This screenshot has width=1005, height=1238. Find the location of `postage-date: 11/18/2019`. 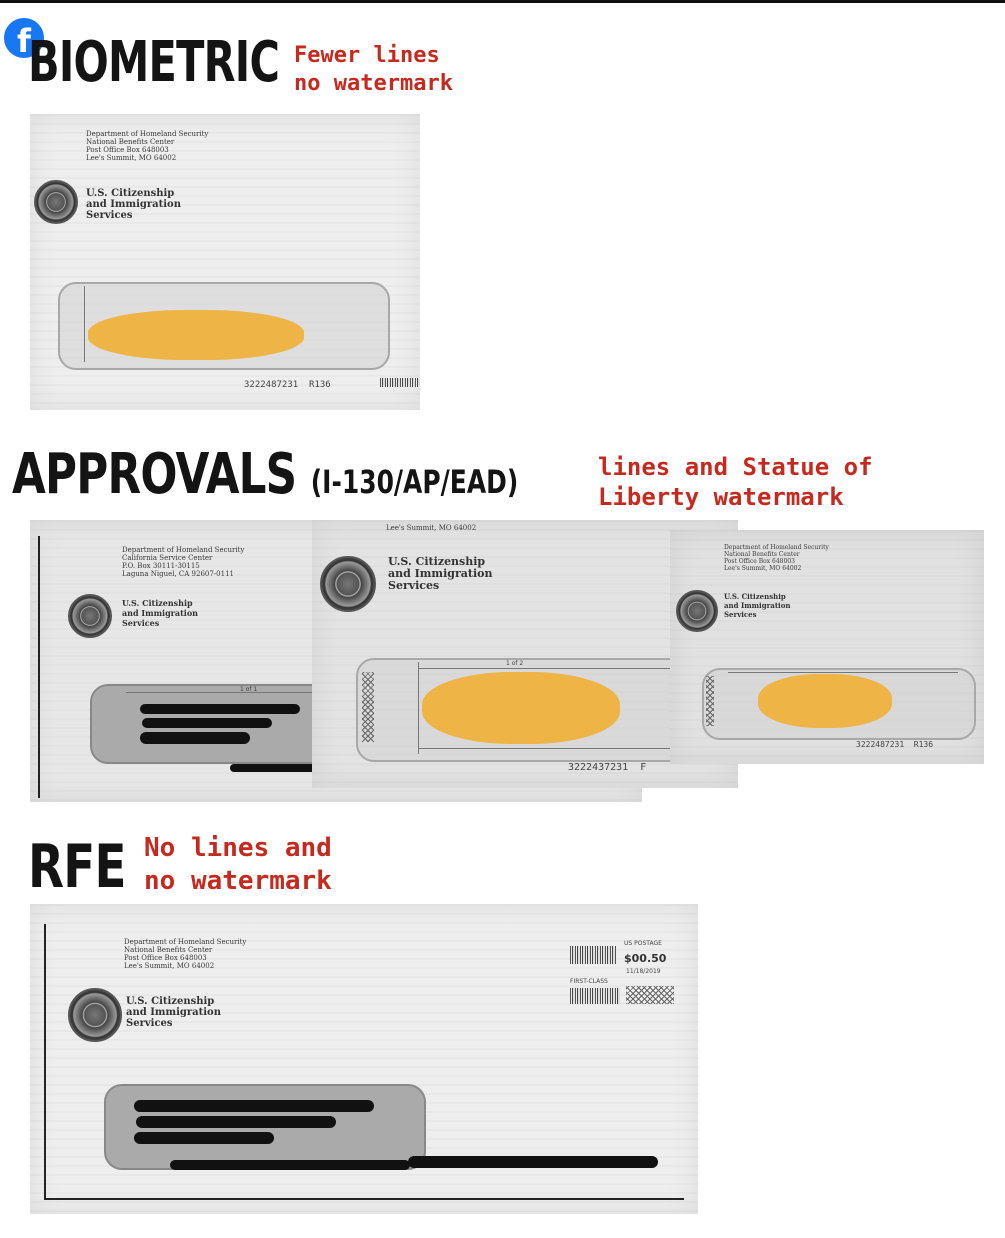

postage-date: 11/18/2019 is located at coordinates (643, 971).